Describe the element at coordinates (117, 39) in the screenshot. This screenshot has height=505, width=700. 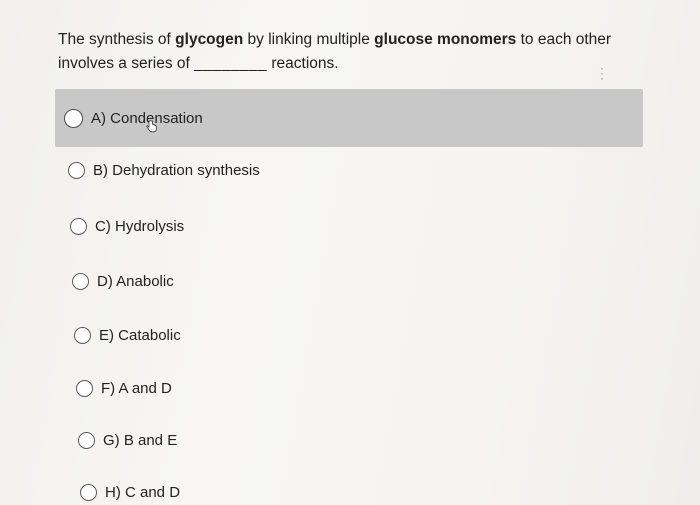
I see `question-part-1: The synthesis of` at that location.